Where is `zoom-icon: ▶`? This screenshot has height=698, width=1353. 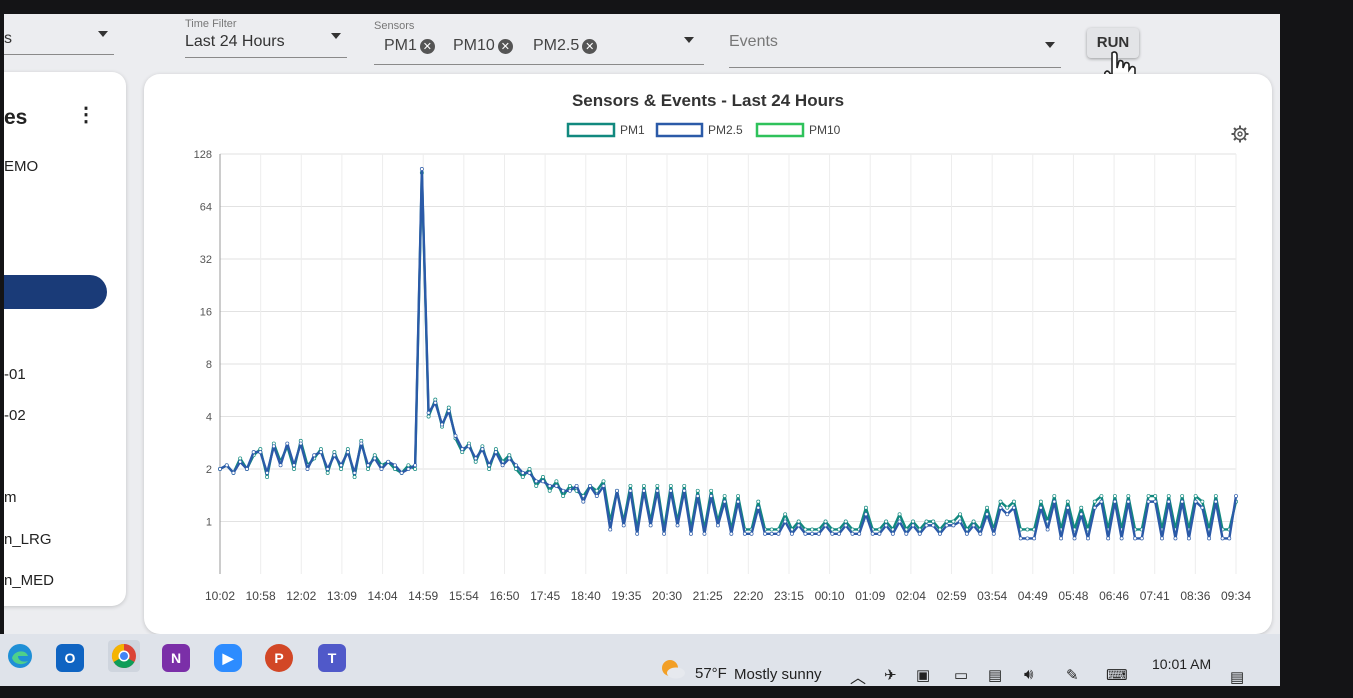
zoom-icon: ▶ is located at coordinates (228, 658).